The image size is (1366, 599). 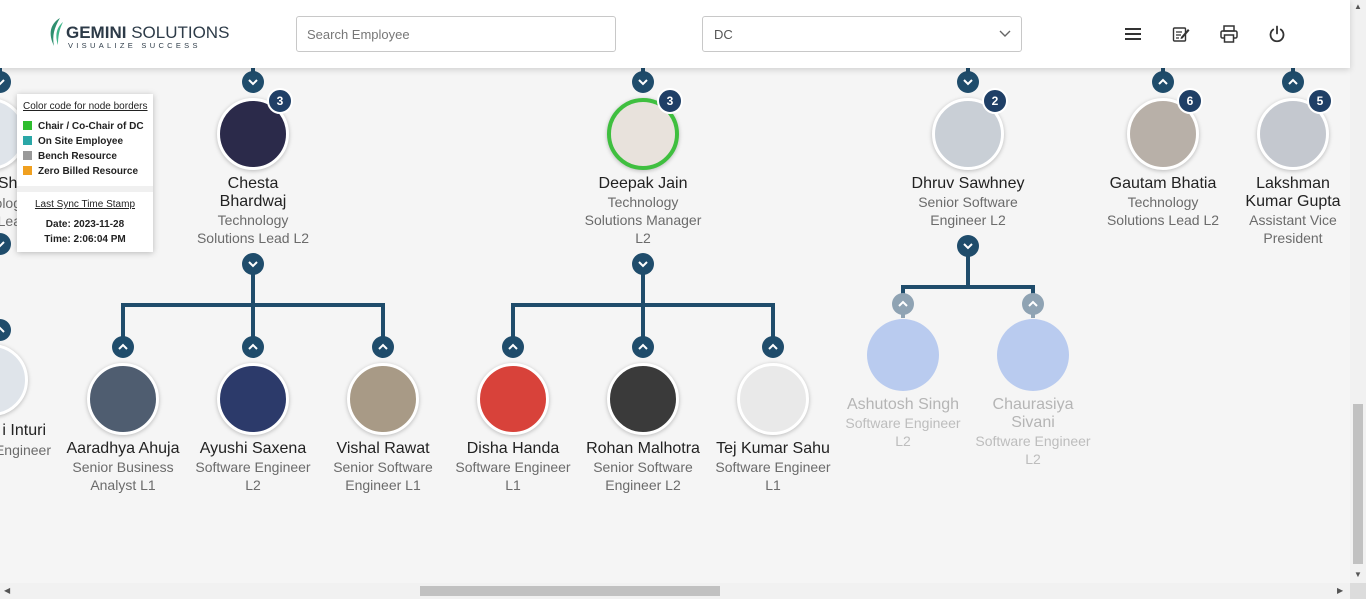 What do you see at coordinates (25, 450) in the screenshot?
I see `employee-role: Engineer` at bounding box center [25, 450].